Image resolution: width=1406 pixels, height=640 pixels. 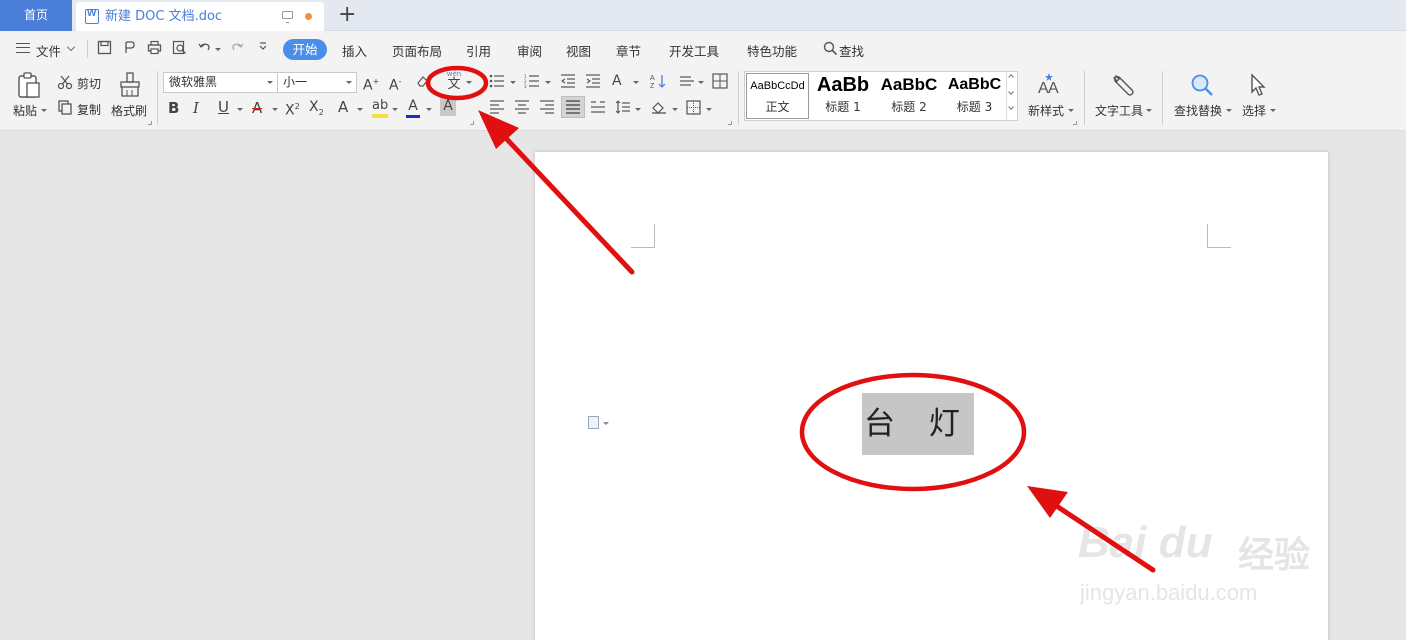 What do you see at coordinates (1071, 110) in the screenshot?
I see `new-style-dropdown-icon` at bounding box center [1071, 110].